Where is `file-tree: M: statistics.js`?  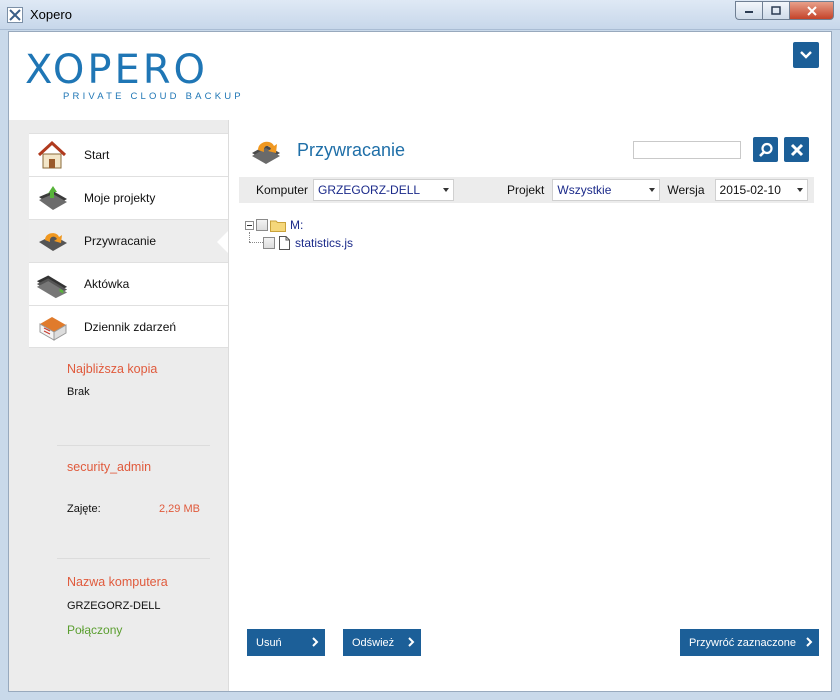
file-tree: M: statistics.js is located at coordinates (299, 234).